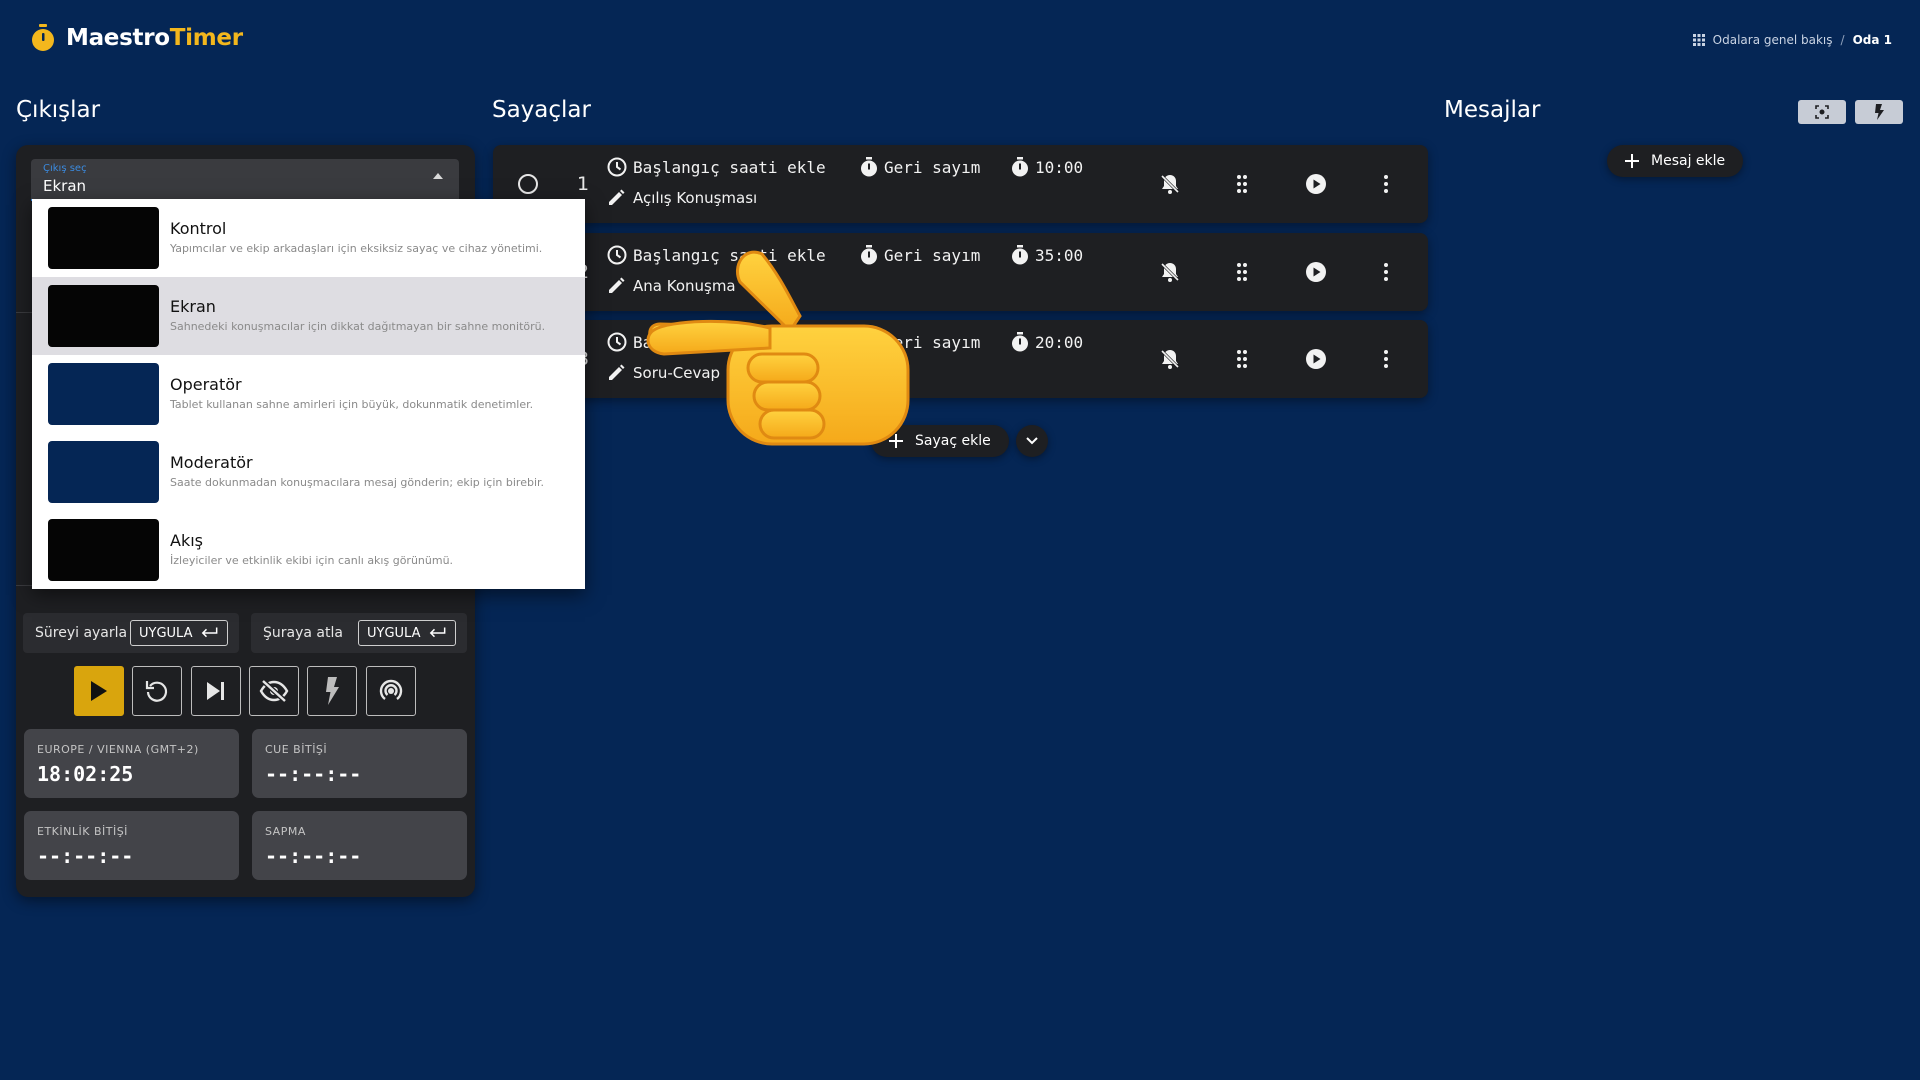 The image size is (1920, 1080). I want to click on focus-mode-button, so click(1822, 112).